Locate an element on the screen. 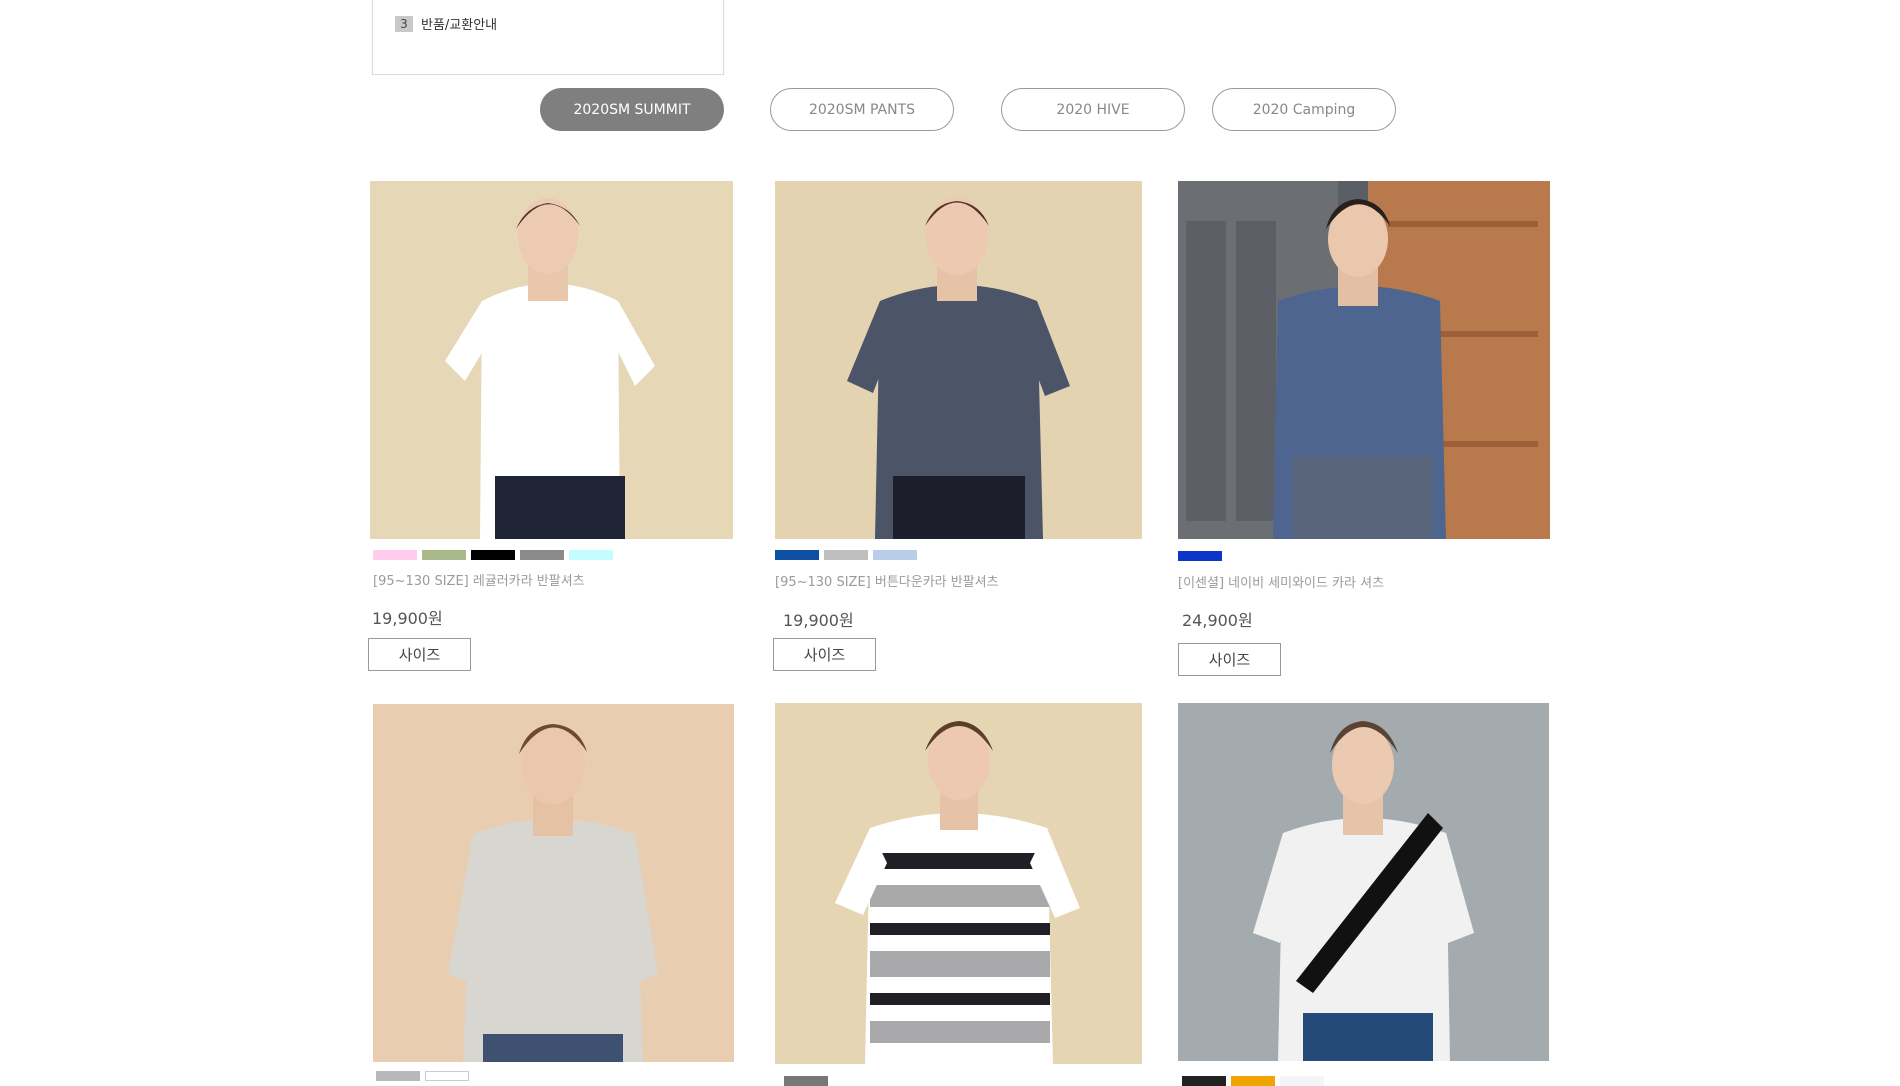  tab-2020sm-summit: 2020SM SUMMIT is located at coordinates (632, 109).